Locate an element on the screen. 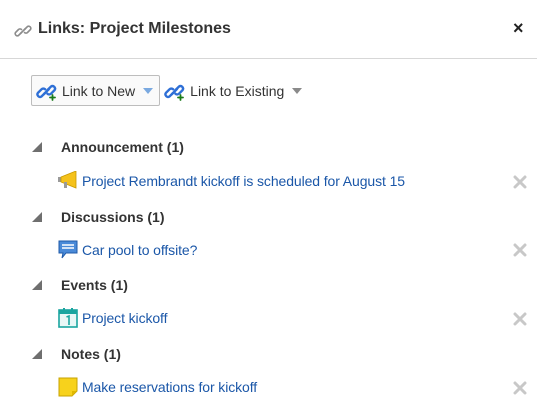  speech-bubble-icon is located at coordinates (68, 249).